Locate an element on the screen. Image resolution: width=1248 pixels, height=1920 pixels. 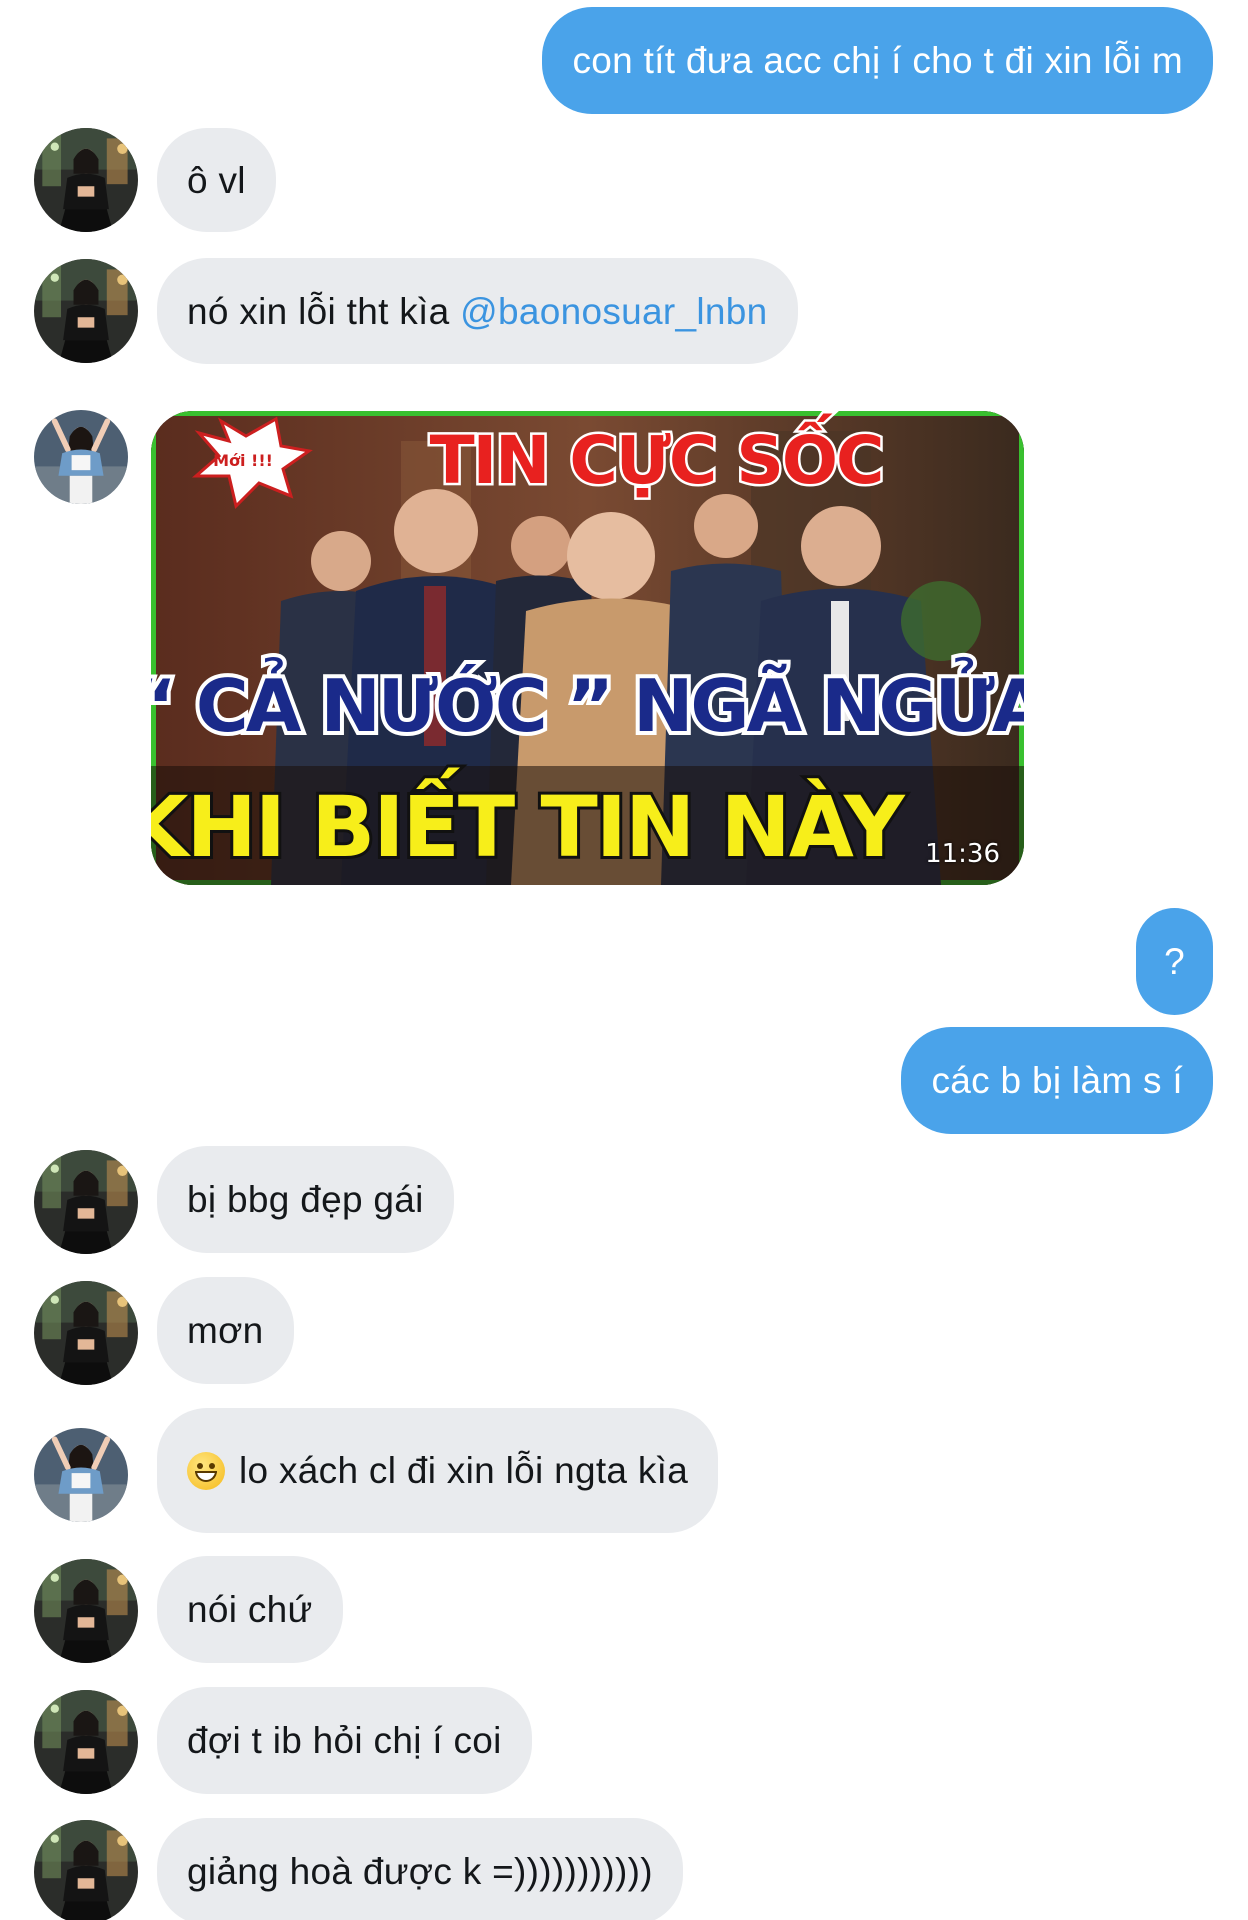
message-bubble-incoming: đợi t ib hỏi chị í coi is located at coordinates (344, 1740).